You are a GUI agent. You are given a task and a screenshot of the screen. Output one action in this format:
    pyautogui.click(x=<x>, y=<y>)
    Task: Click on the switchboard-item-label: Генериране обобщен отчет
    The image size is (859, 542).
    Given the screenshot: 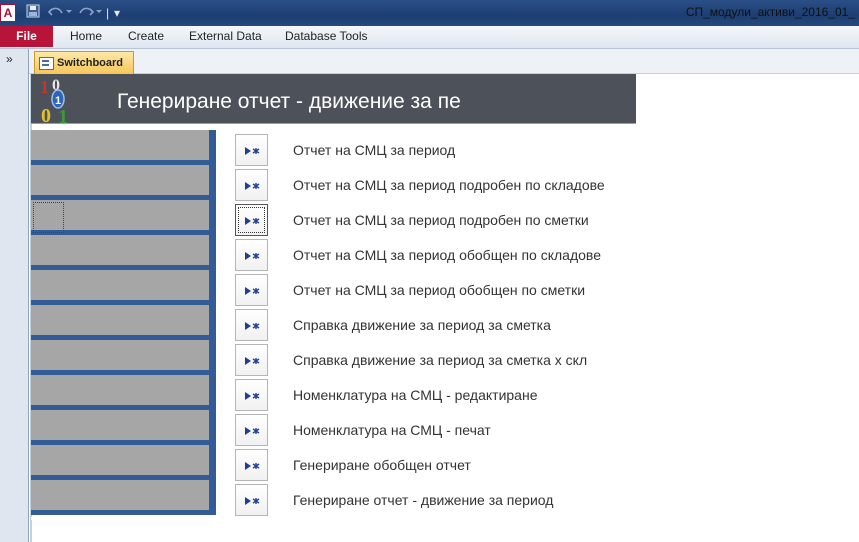 What is the action you would take?
    pyautogui.click(x=382, y=465)
    